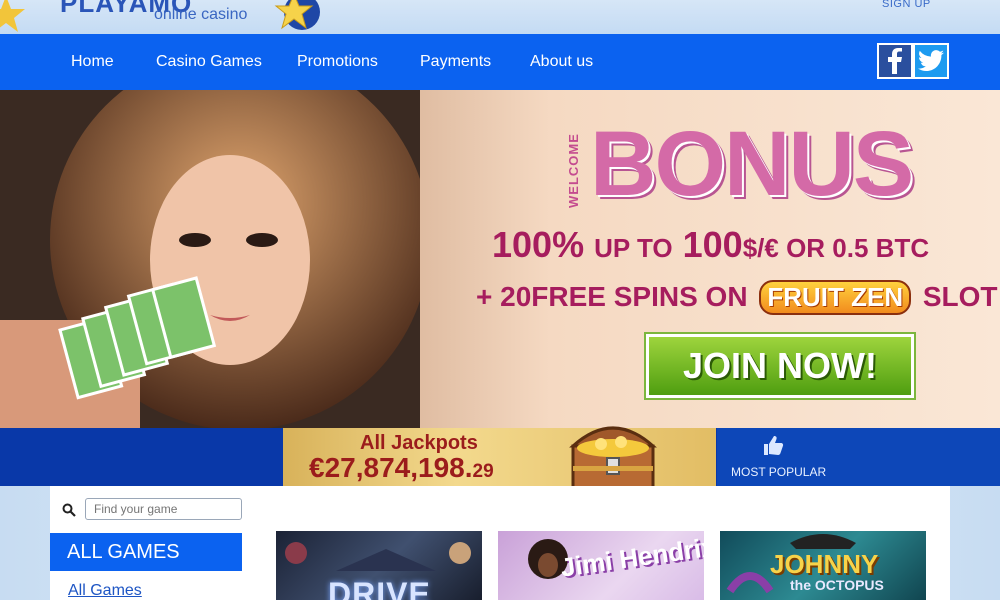 This screenshot has width=1000, height=600. What do you see at coordinates (12, 16) in the screenshot?
I see `star-icon` at bounding box center [12, 16].